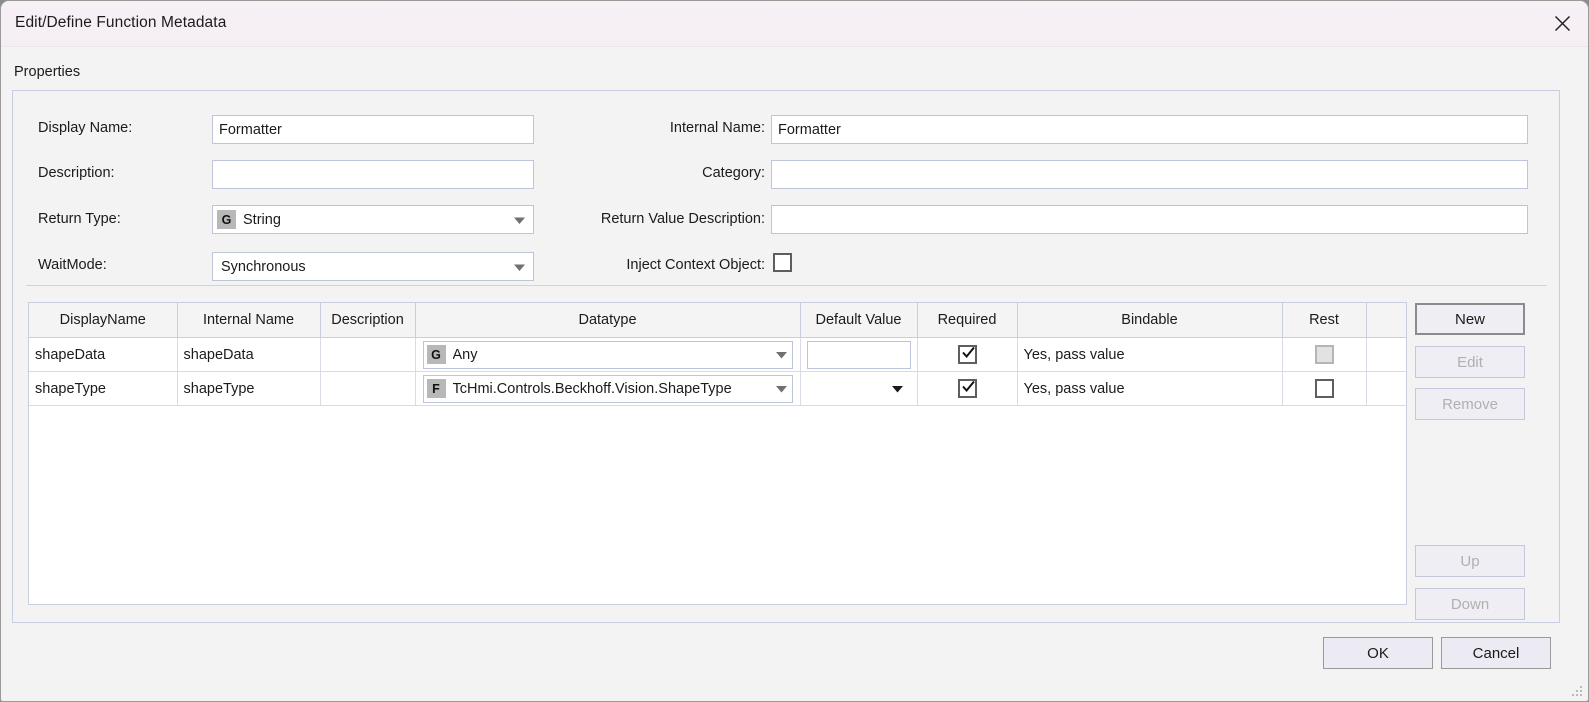  What do you see at coordinates (103, 354) in the screenshot?
I see `cell-displayname: shapeData` at bounding box center [103, 354].